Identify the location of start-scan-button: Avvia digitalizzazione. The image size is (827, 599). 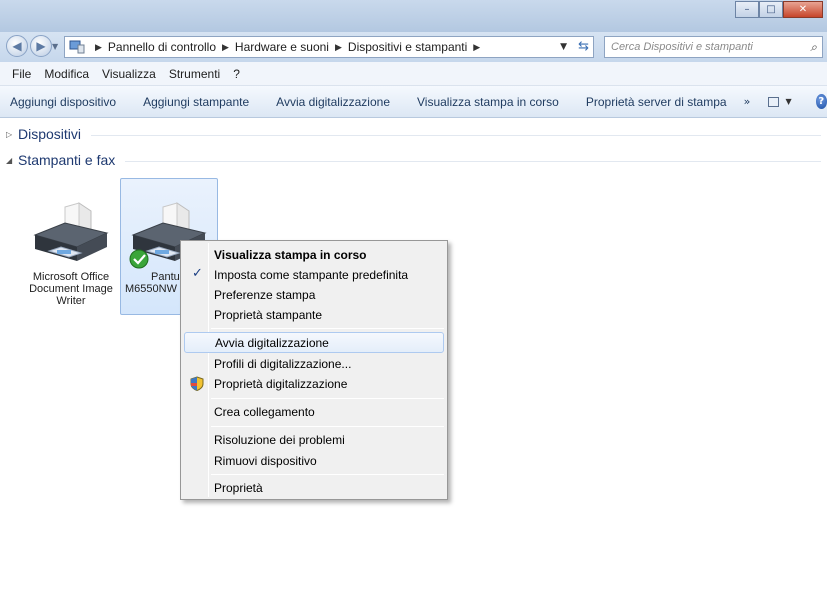
(333, 102).